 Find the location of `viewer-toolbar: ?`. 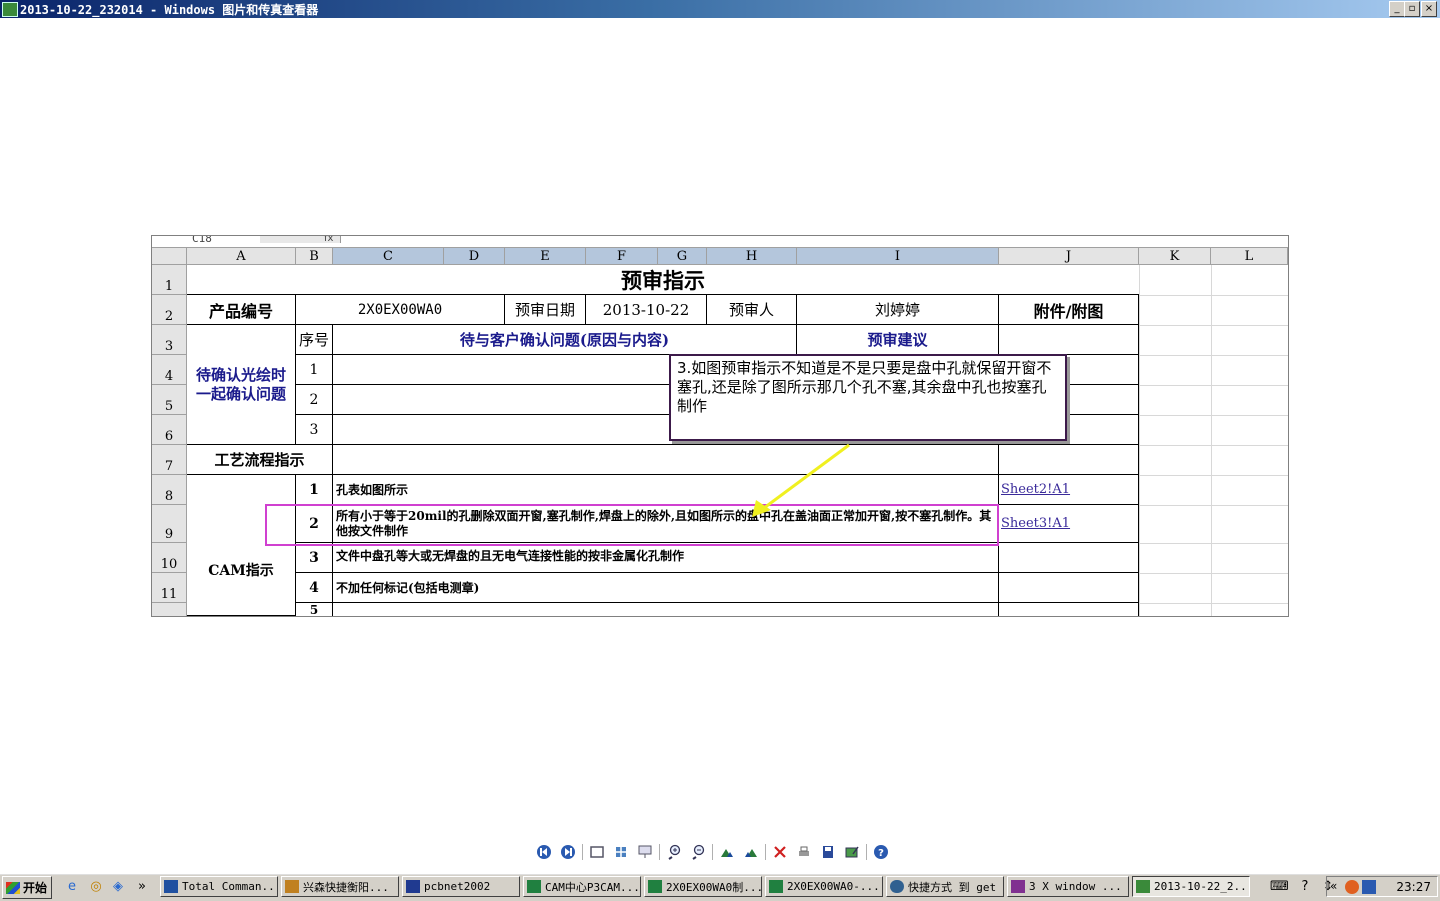

viewer-toolbar: ? is located at coordinates (714, 852).